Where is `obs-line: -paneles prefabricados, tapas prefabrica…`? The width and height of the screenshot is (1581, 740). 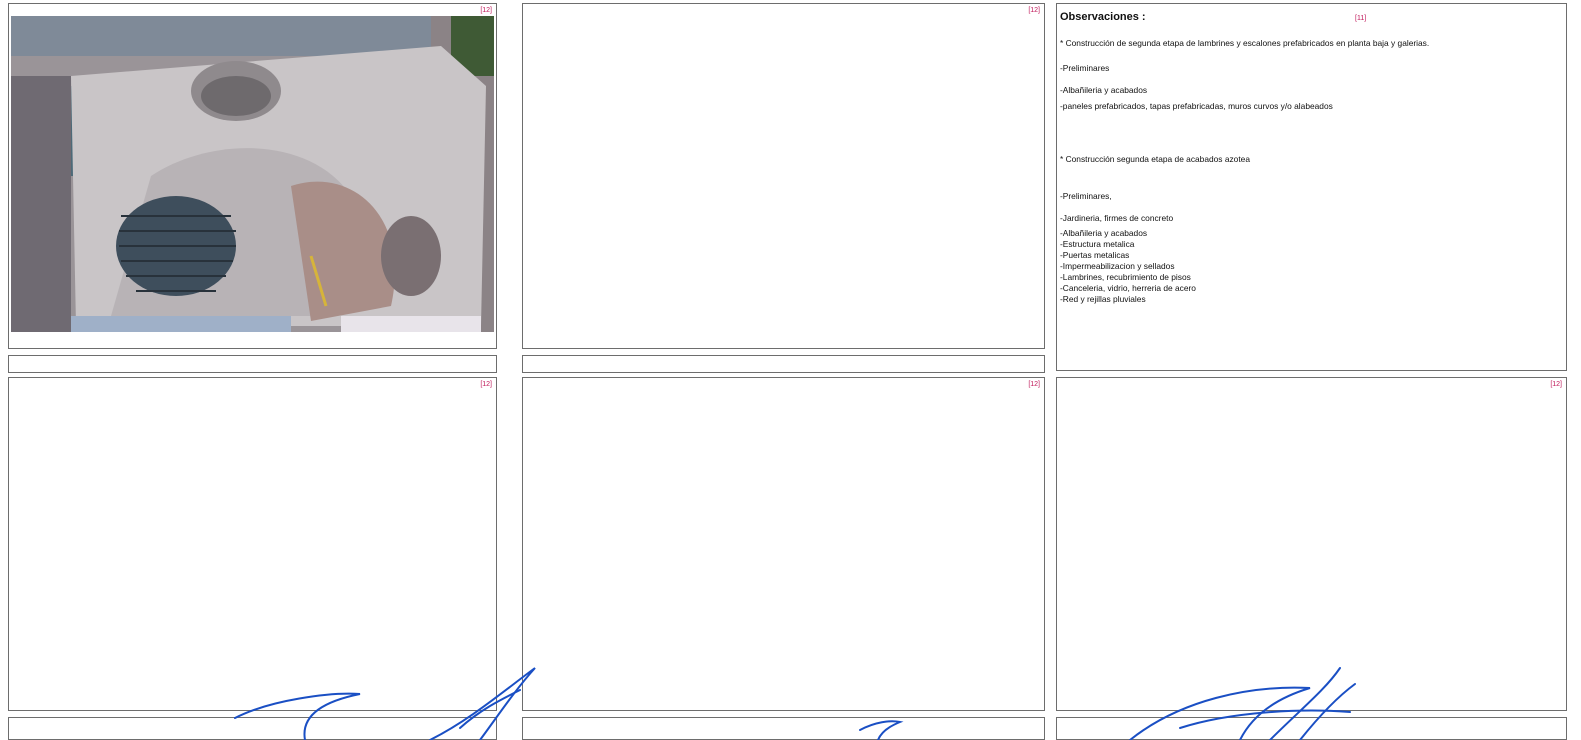
obs-line: -paneles prefabricados, tapas prefabrica… is located at coordinates (1196, 106).